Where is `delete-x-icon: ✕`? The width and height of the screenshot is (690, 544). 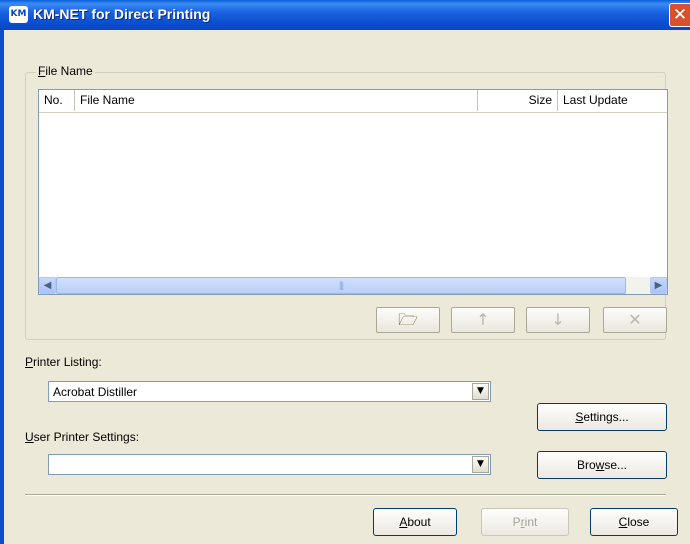 delete-x-icon: ✕ is located at coordinates (635, 319).